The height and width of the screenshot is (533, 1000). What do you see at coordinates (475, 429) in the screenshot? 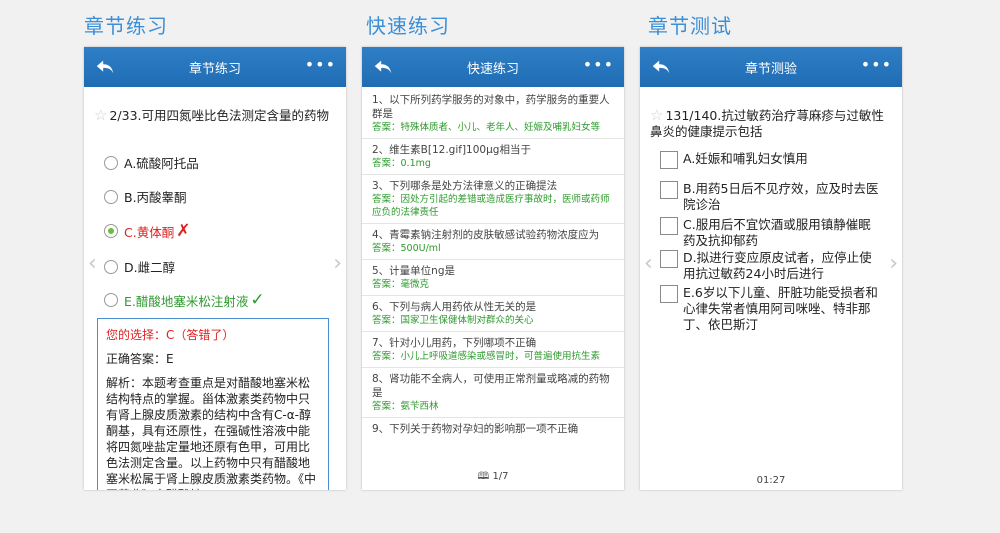
I see `item-question: 9、下列关于药物对孕妇的影响那一项不正确` at bounding box center [475, 429].